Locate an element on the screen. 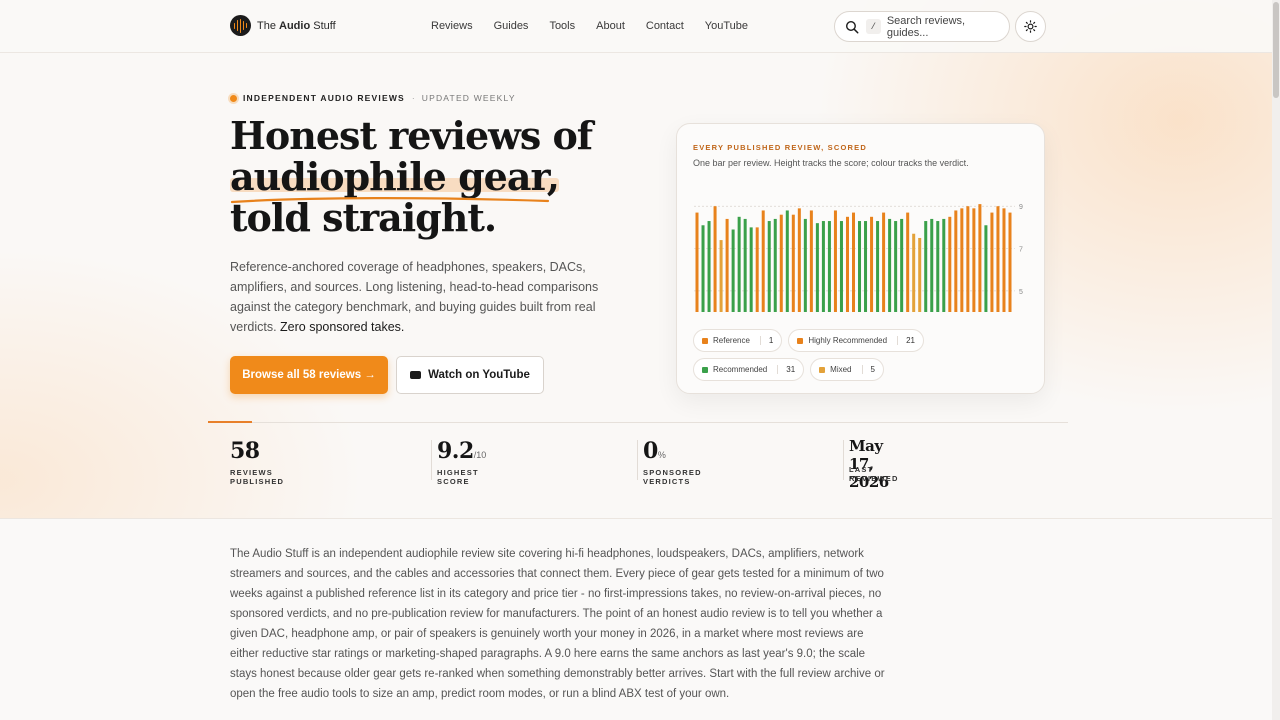 Image resolution: width=1280 pixels, height=720 pixels. headline-underline-decoration is located at coordinates (390, 200).